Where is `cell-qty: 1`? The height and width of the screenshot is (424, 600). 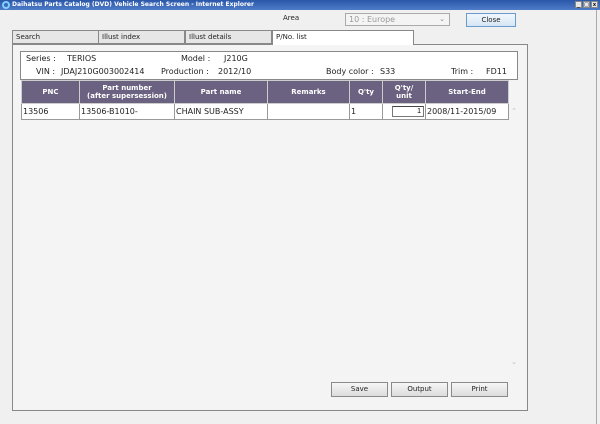 cell-qty: 1 is located at coordinates (366, 111).